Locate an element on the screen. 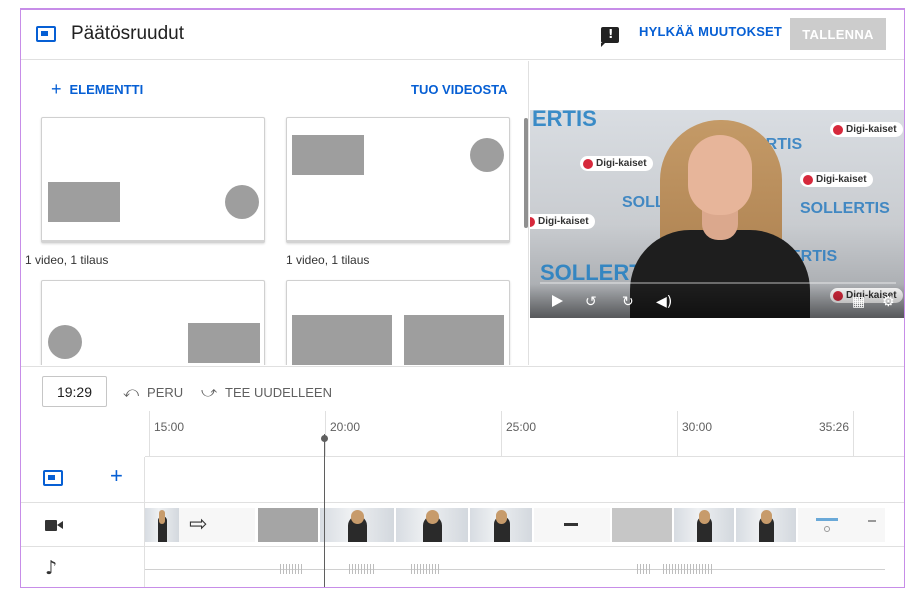 The width and height of the screenshot is (917, 591). ruler-tick: 35:26 is located at coordinates (836, 434).